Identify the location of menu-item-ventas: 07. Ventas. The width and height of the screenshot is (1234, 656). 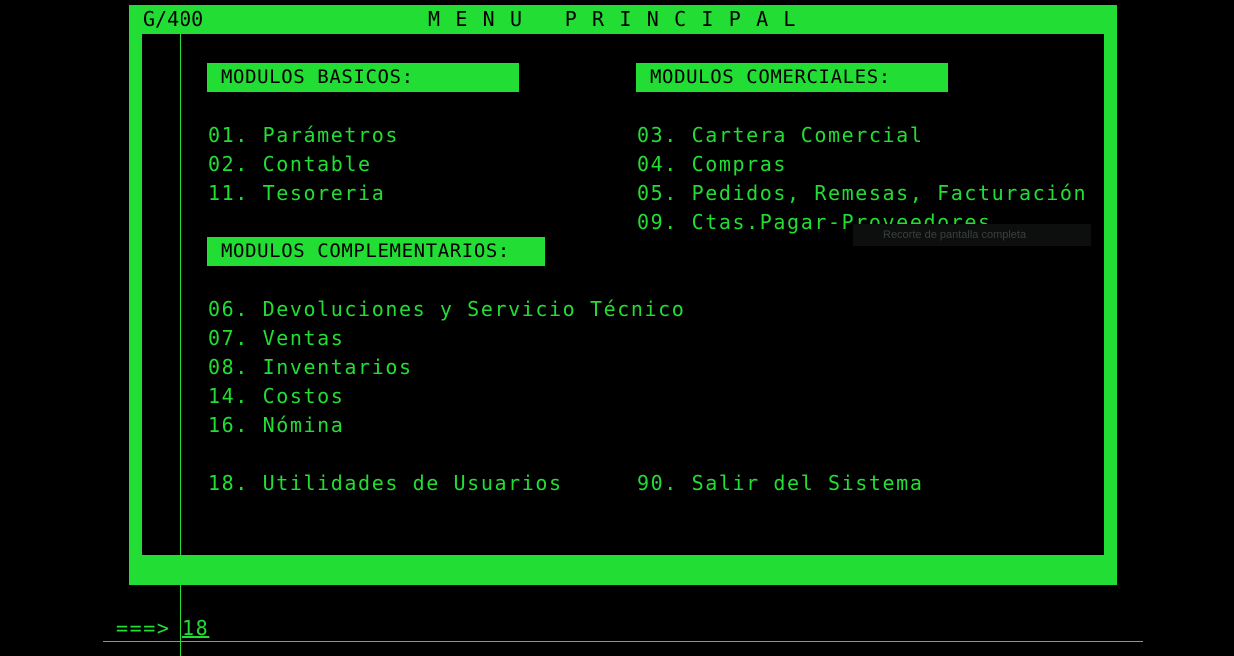
(276, 338).